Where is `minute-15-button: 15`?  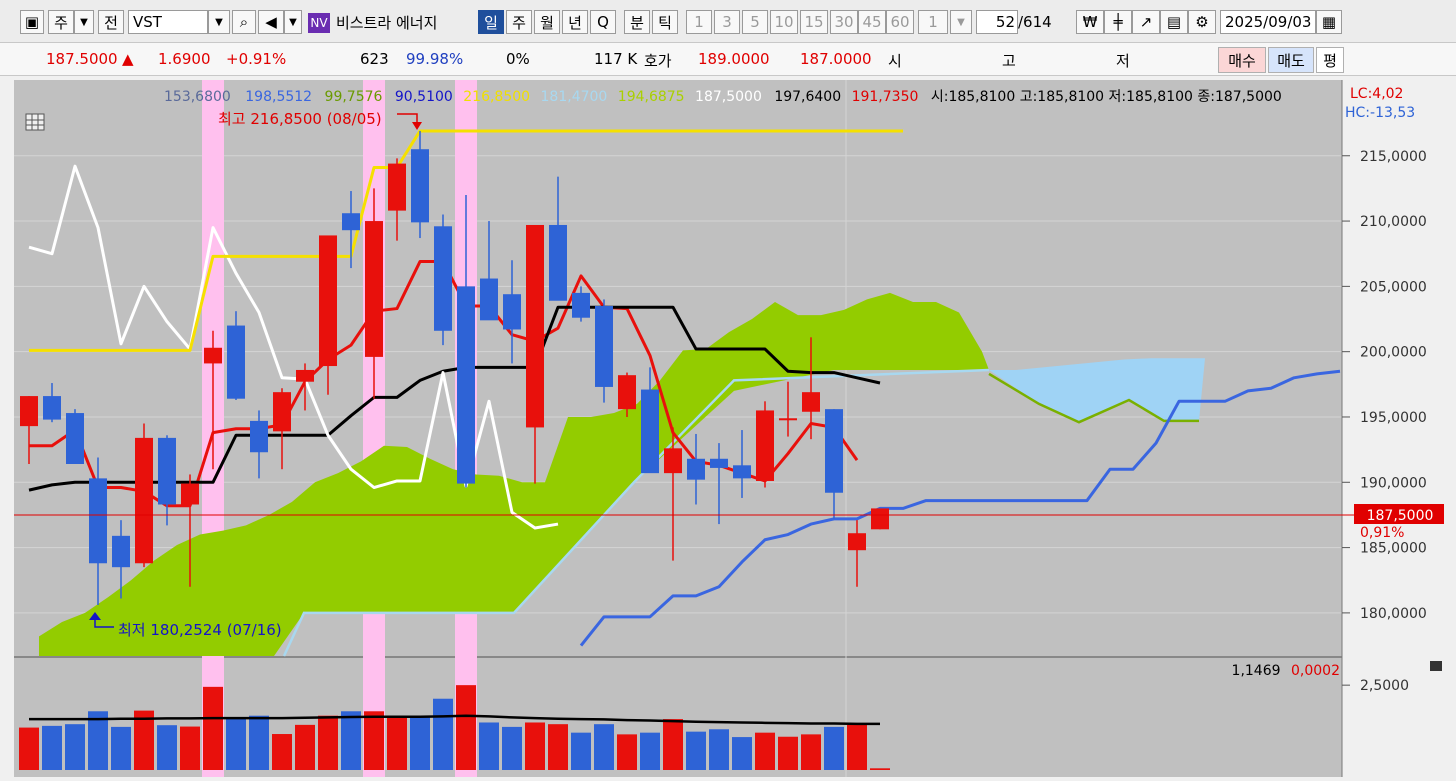
minute-15-button: 15 is located at coordinates (814, 22).